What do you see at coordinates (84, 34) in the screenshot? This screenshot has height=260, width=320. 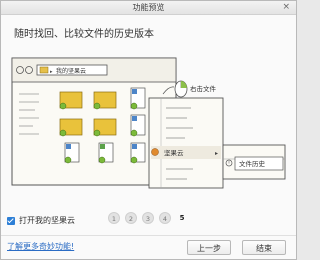 I see `page-headline: 随时找回、比较文件的历史版本` at bounding box center [84, 34].